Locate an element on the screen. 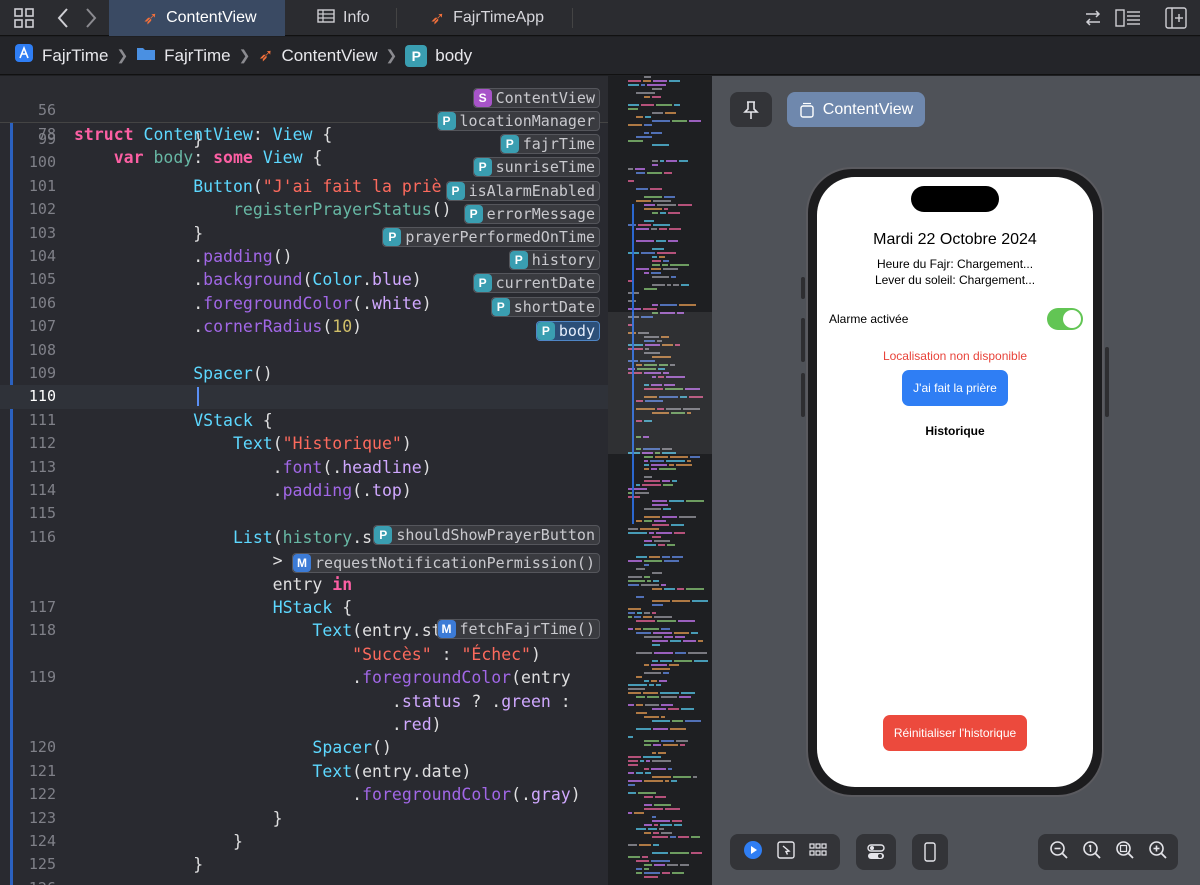 This screenshot has height=885, width=1200. mode-group is located at coordinates (785, 852).